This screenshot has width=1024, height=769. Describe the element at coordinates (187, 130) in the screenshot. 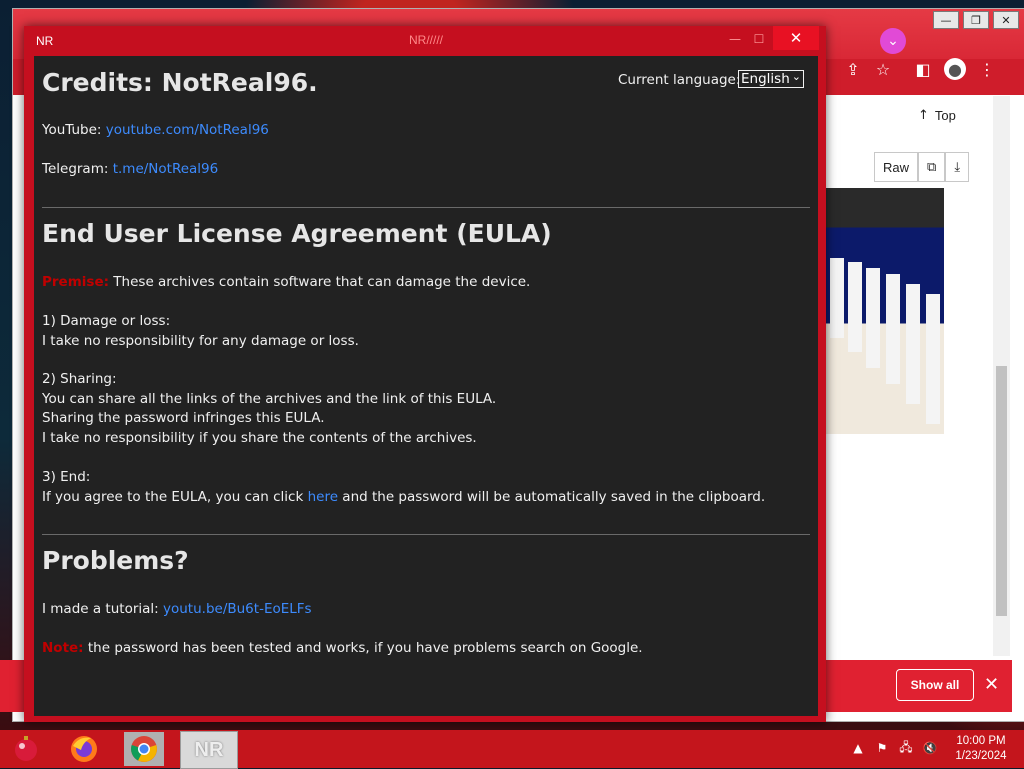

I see `youtube-link: youtube.com/NotReal96` at that location.